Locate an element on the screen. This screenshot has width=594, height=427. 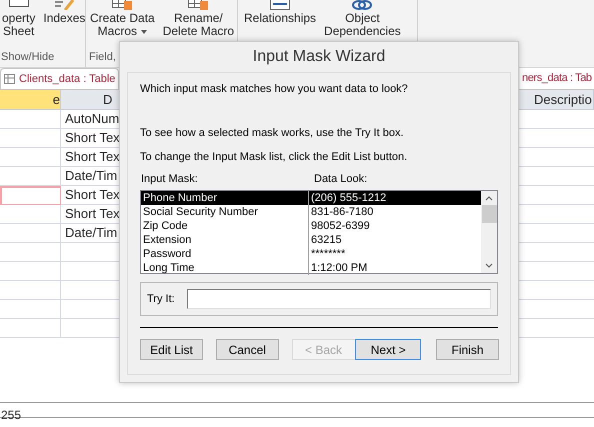
scrollbar is located at coordinates (489, 232).